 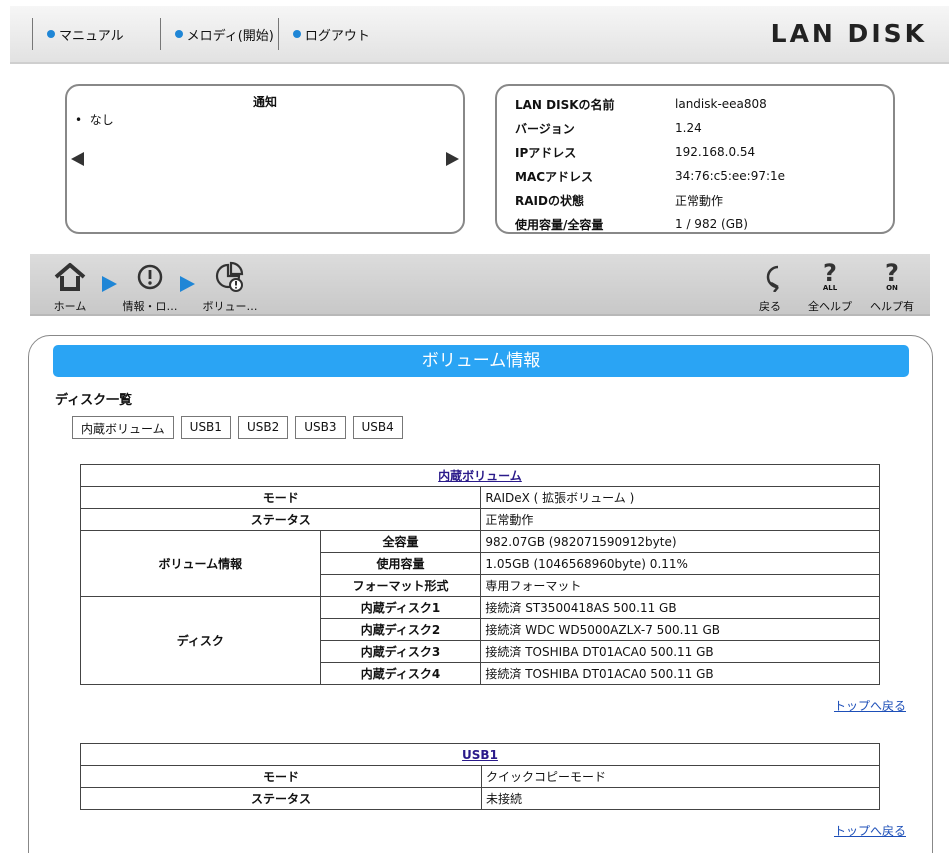 What do you see at coordinates (565, 104) in the screenshot?
I see `info-key: LAN DISKの名前` at bounding box center [565, 104].